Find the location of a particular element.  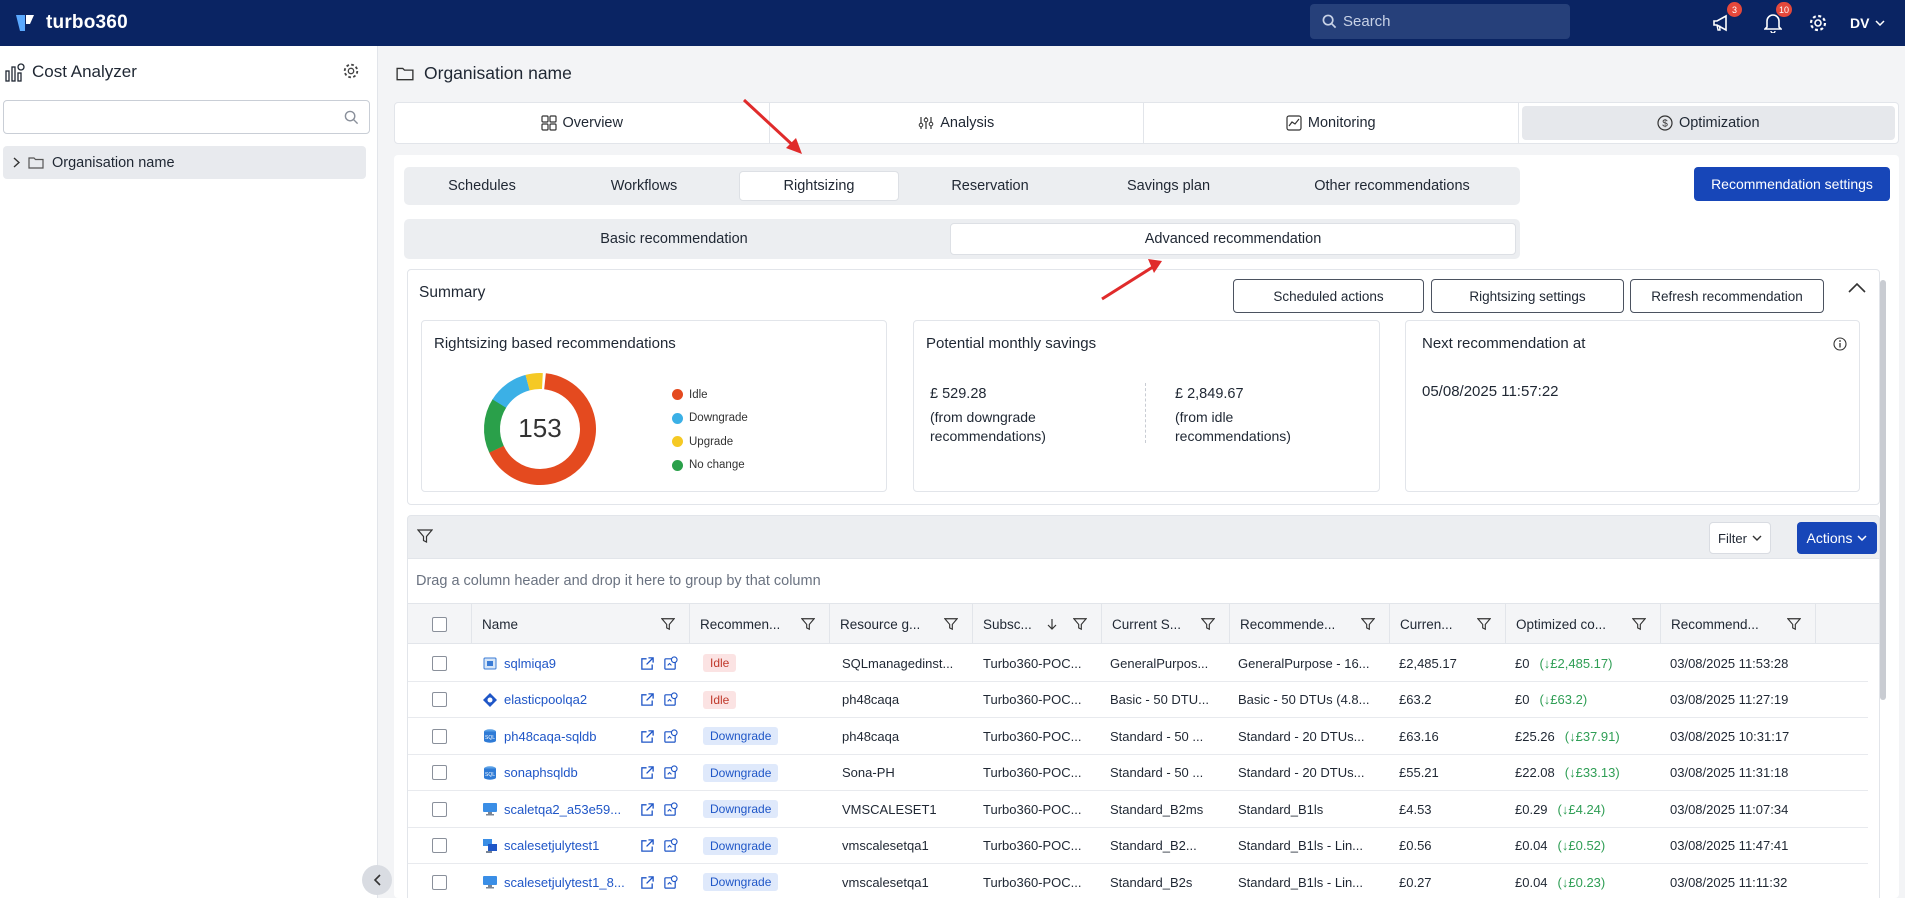

legend-item-idle: Idle is located at coordinates (710, 395).